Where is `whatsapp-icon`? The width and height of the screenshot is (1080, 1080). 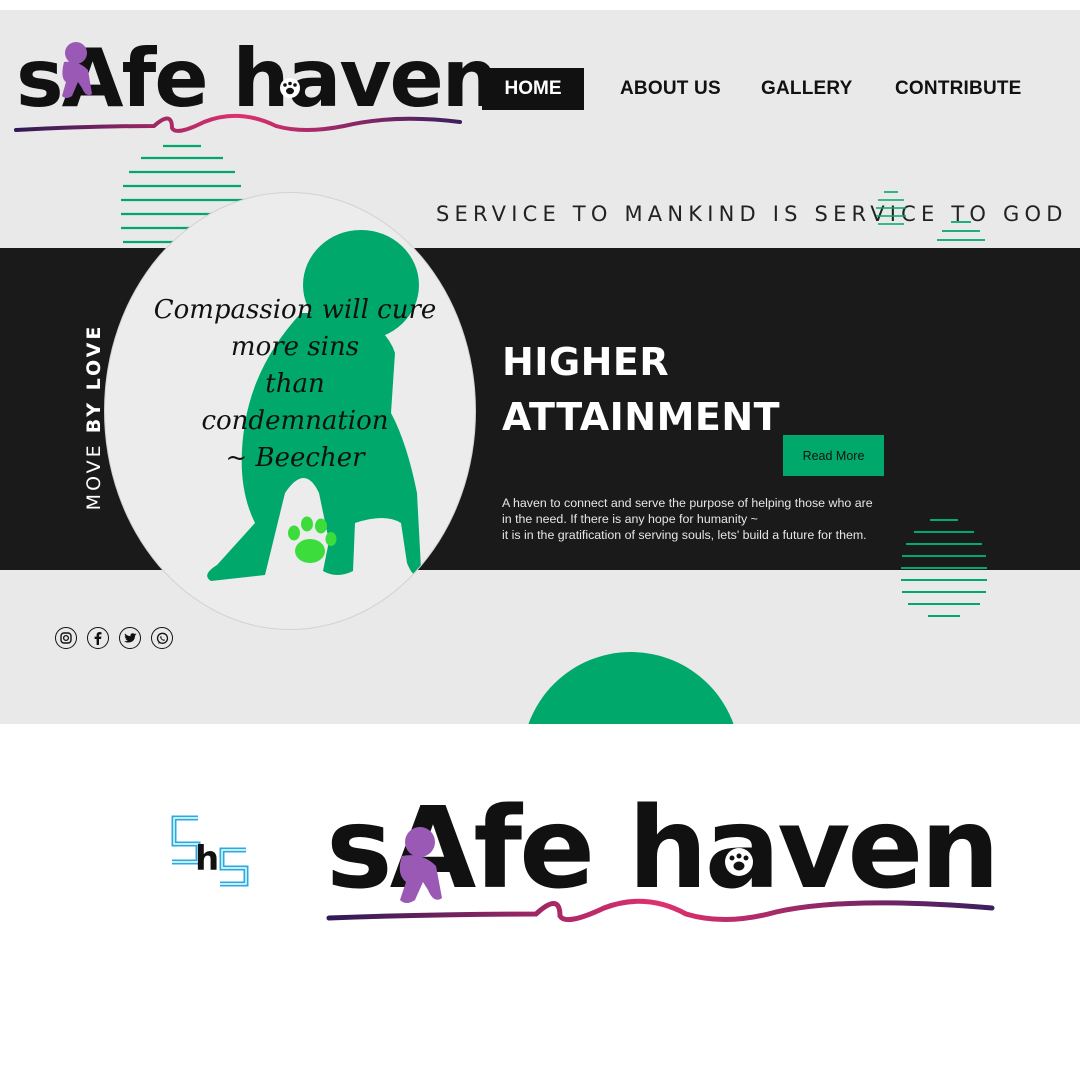
whatsapp-icon is located at coordinates (162, 638).